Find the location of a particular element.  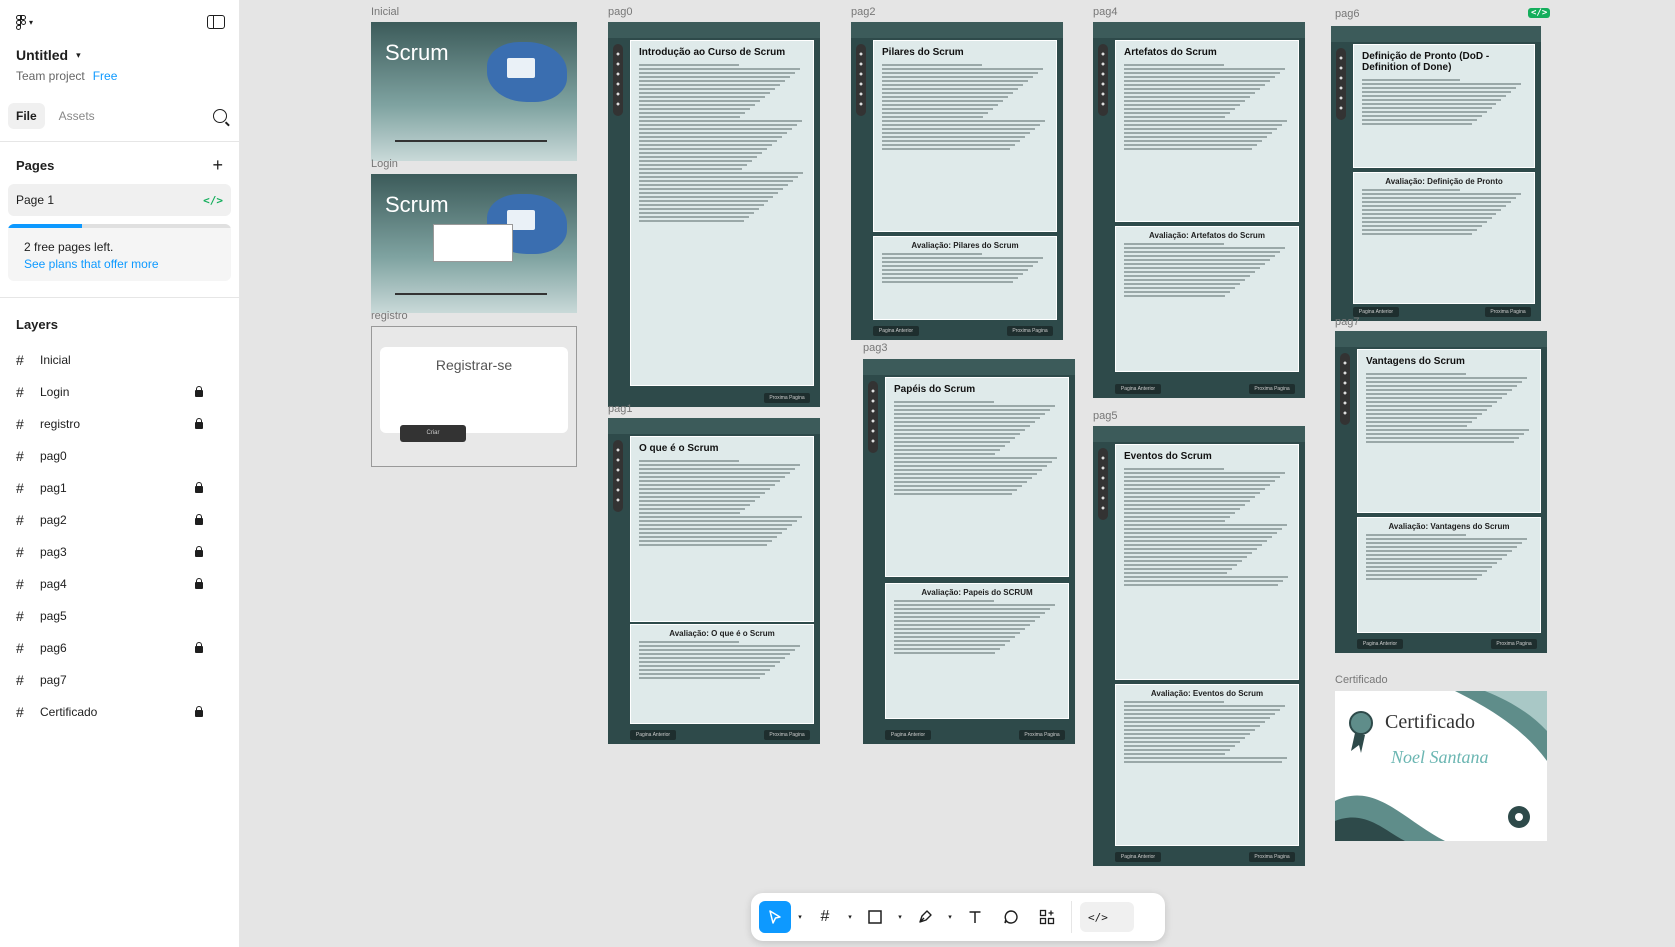

layer-item-certificado: # Certificado is located at coordinates (119, 712).